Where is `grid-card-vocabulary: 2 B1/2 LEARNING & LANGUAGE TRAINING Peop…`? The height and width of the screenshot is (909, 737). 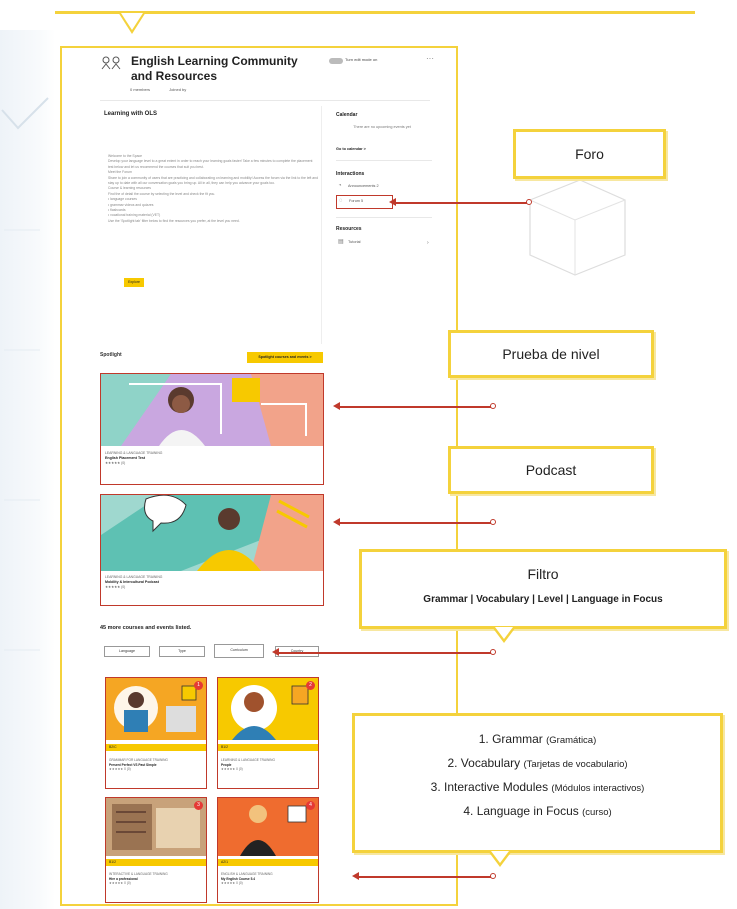 grid-card-vocabulary: 2 B1/2 LEARNING & LANGUAGE TRAINING Peop… is located at coordinates (268, 733).